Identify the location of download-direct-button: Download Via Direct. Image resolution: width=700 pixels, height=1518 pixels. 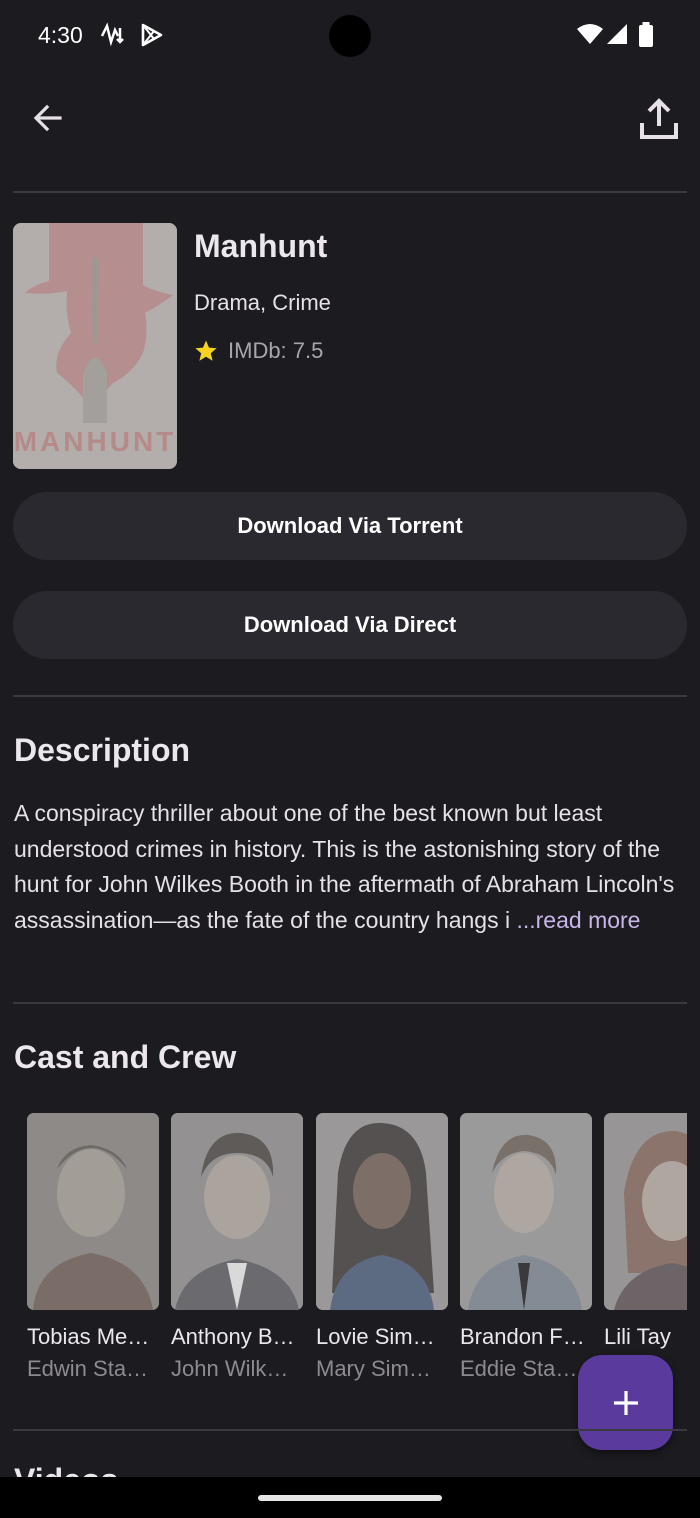
(350, 625).